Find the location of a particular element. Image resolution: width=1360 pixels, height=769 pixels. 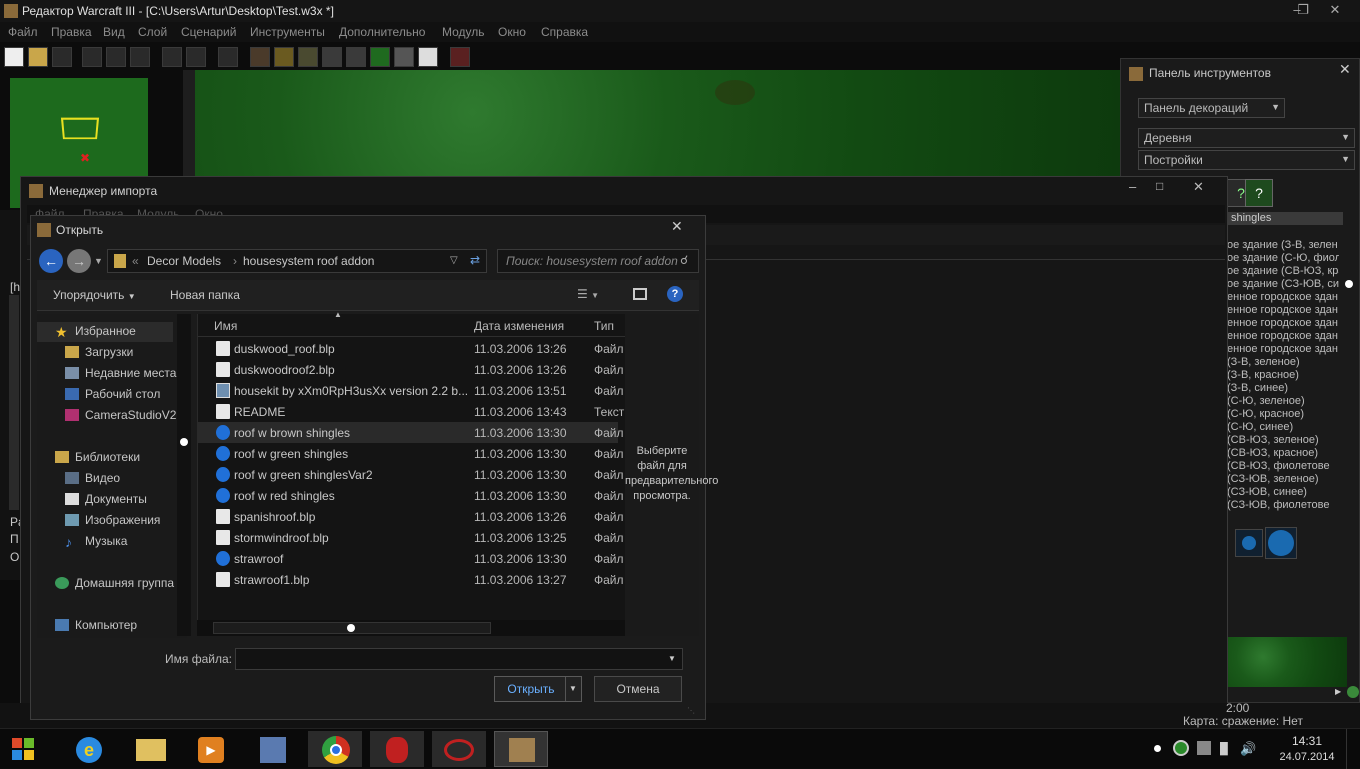

refresh-icon: ⇄ is located at coordinates (475, 260).